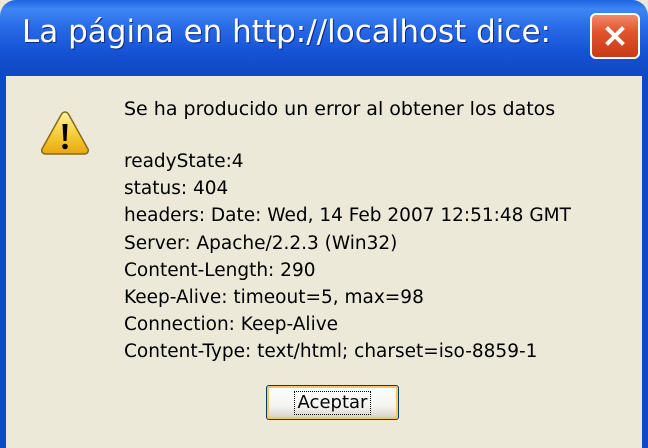 The height and width of the screenshot is (448, 648). I want to click on warning-icon, so click(65, 133).